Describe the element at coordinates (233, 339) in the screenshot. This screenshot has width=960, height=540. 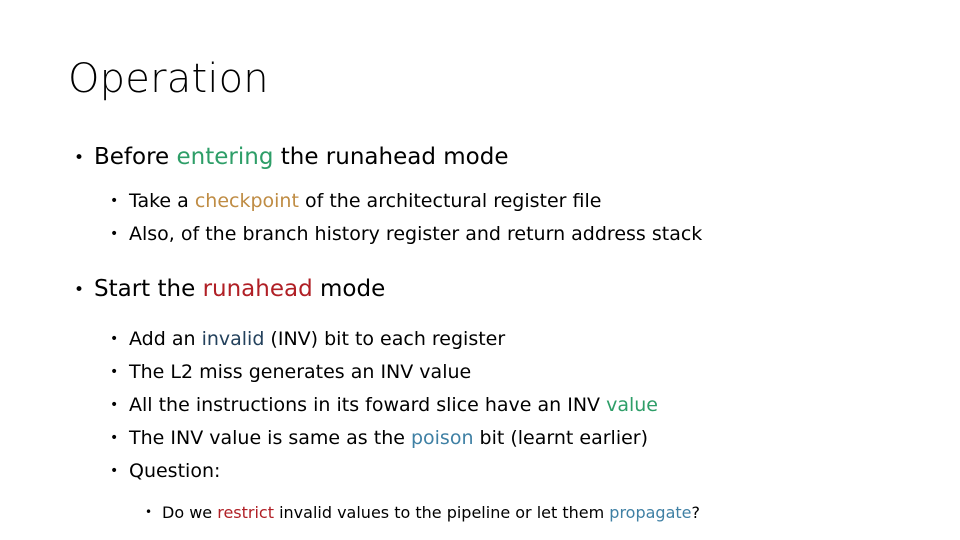
I see `highlight-invalid: invalid` at that location.